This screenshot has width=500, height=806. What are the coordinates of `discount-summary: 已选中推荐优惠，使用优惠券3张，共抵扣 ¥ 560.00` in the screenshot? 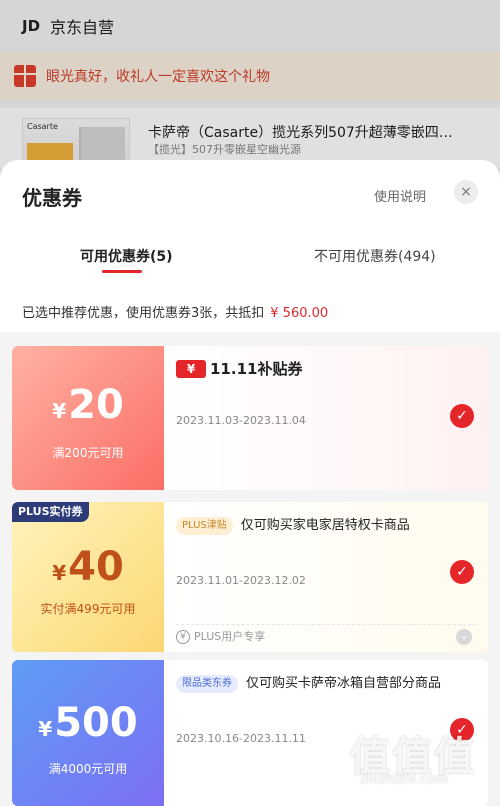 It's located at (175, 311).